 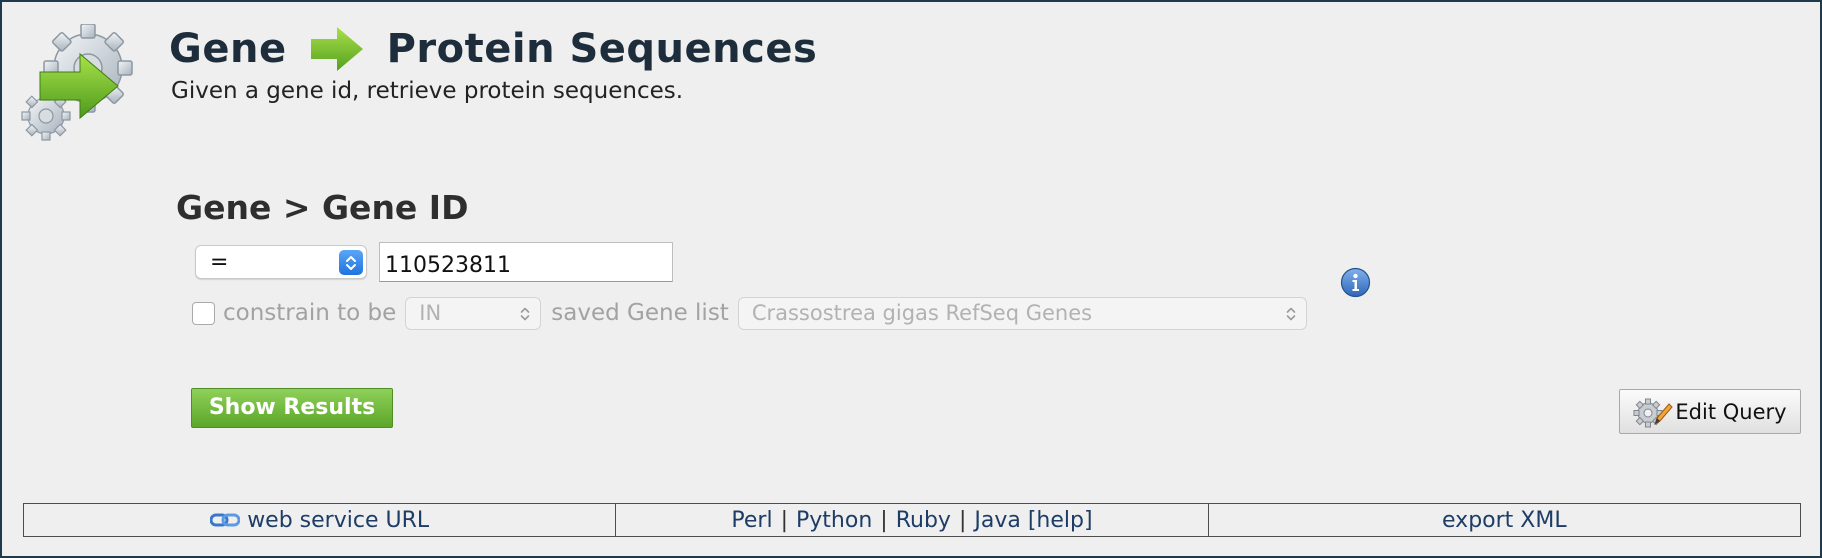 I want to click on arrow-right-icon, so click(x=336, y=49).